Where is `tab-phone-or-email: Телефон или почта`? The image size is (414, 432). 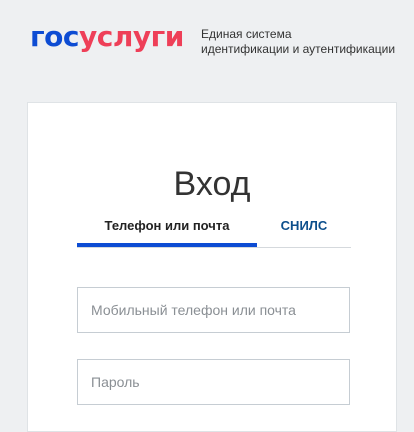 tab-phone-or-email: Телефон или почта is located at coordinates (167, 229).